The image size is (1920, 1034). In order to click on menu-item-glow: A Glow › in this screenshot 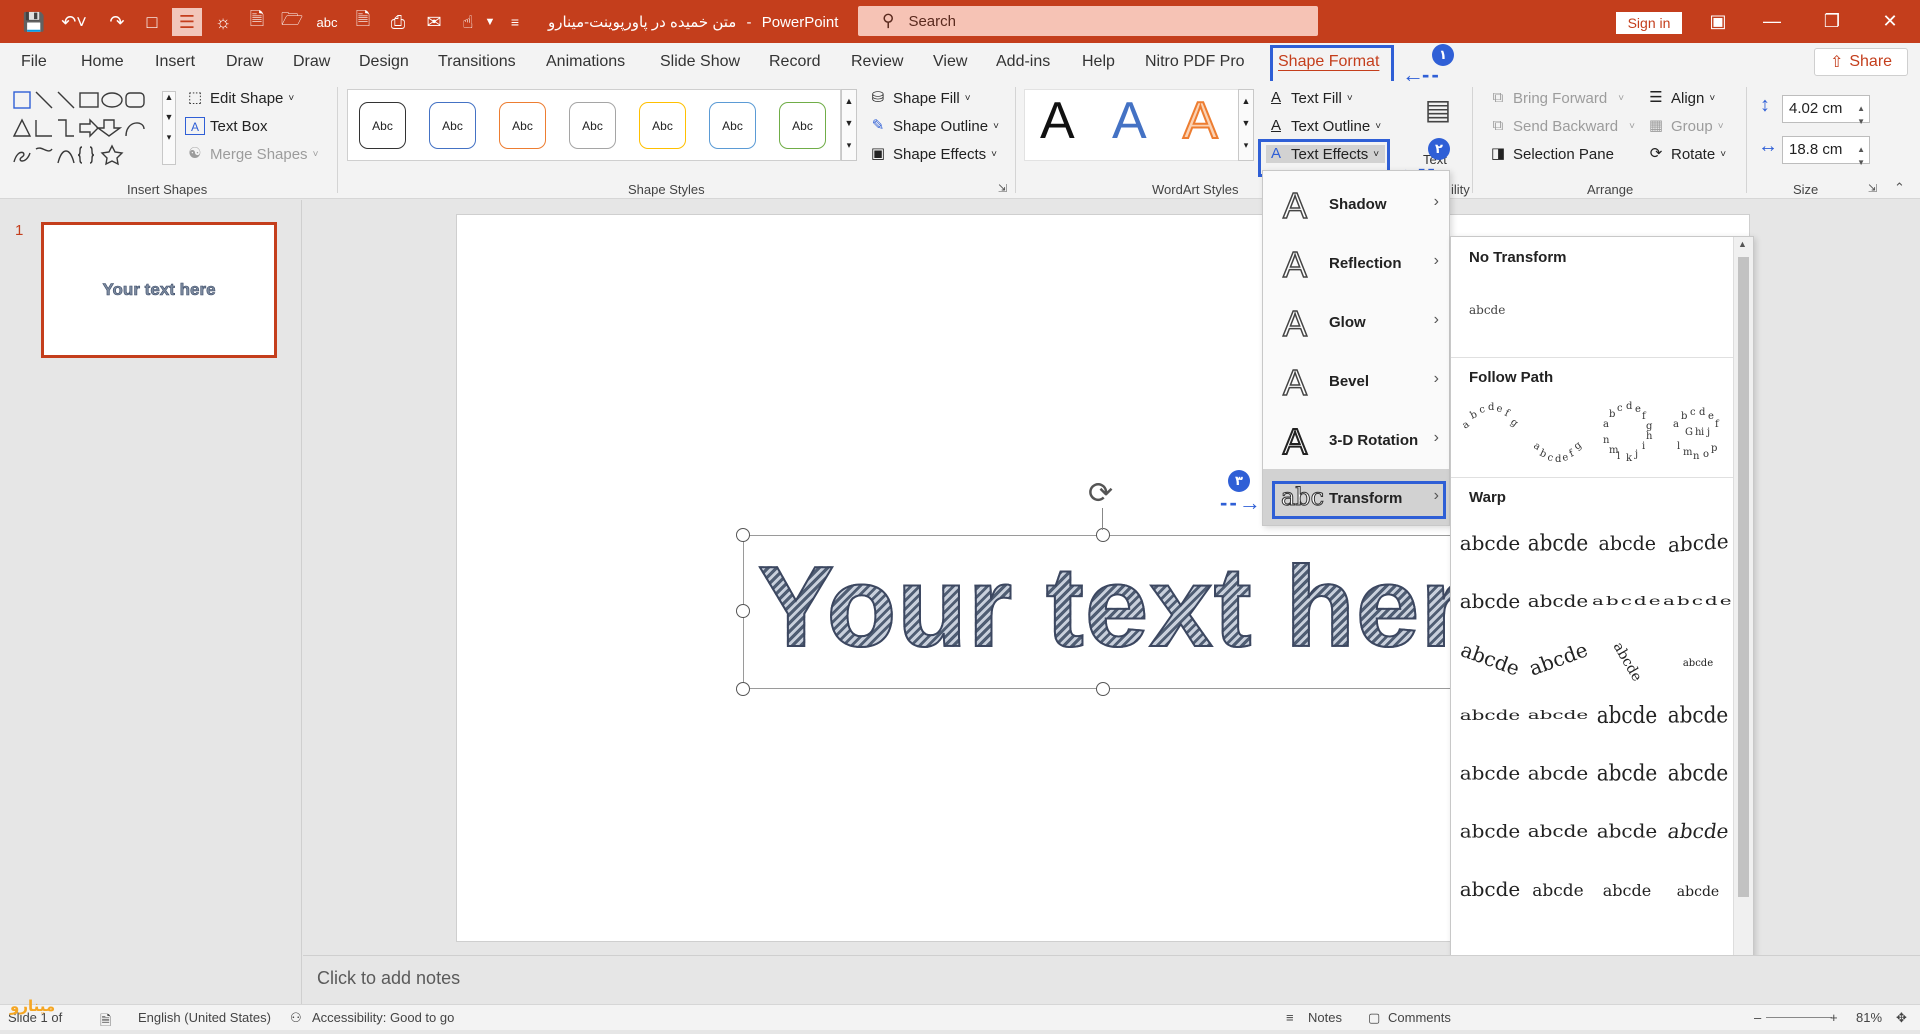, I will do `click(1356, 323)`.